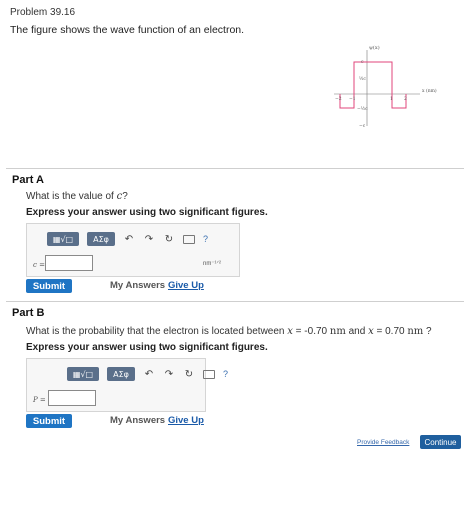 This screenshot has width=474, height=522. Describe the element at coordinates (311, 331) in the screenshot. I see `part-b-value1: = -0.70` at that location.